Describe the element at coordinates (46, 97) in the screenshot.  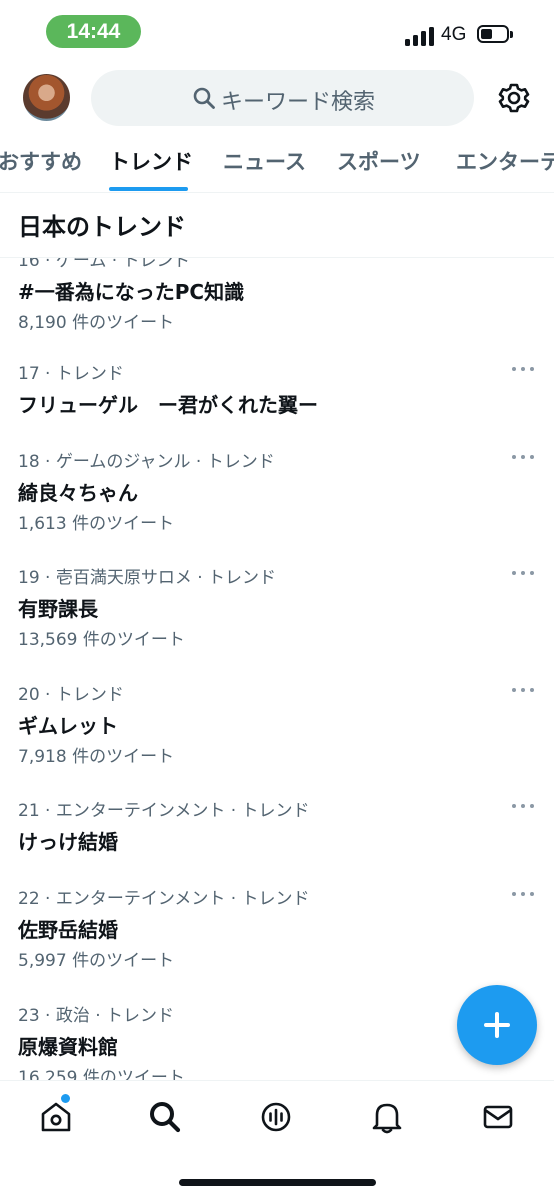
I see `avatar` at that location.